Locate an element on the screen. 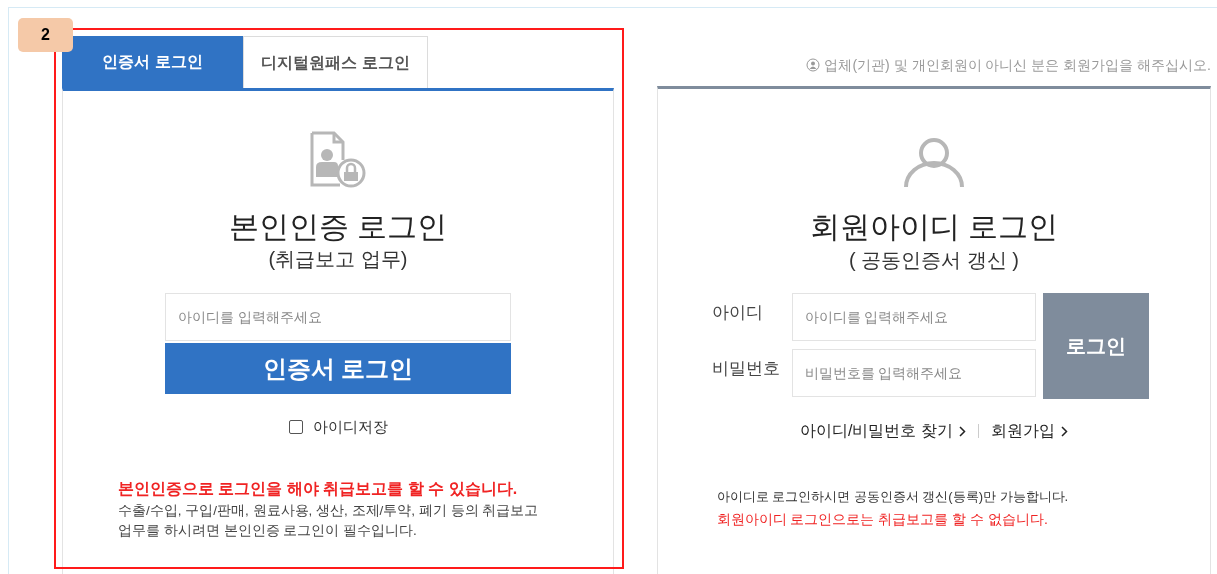 The image size is (1217, 574). info-text: 아이디로 로그인하시면 공동인증서 갱신(등록)만 가능합니다. is located at coordinates (893, 497).